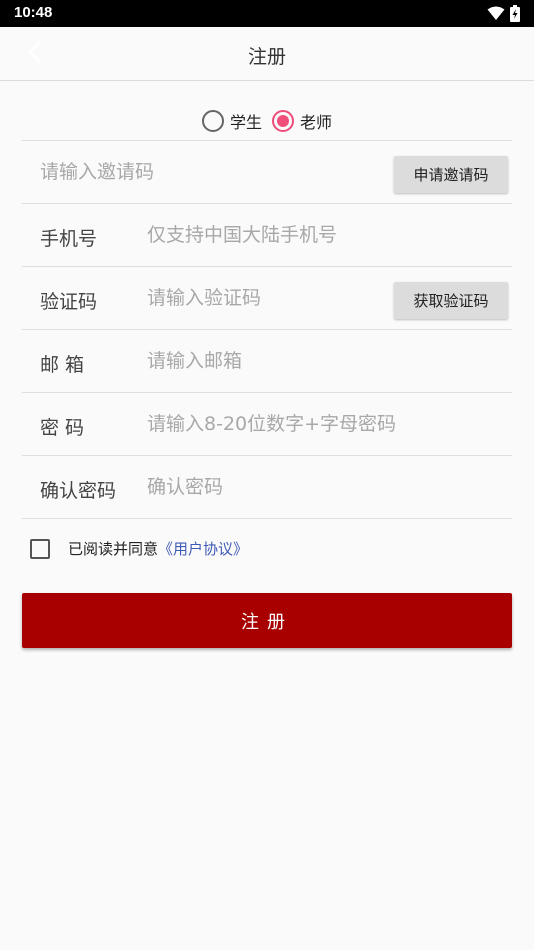 This screenshot has height=950, width=534. What do you see at coordinates (62, 428) in the screenshot?
I see `password-label: 密 码` at bounding box center [62, 428].